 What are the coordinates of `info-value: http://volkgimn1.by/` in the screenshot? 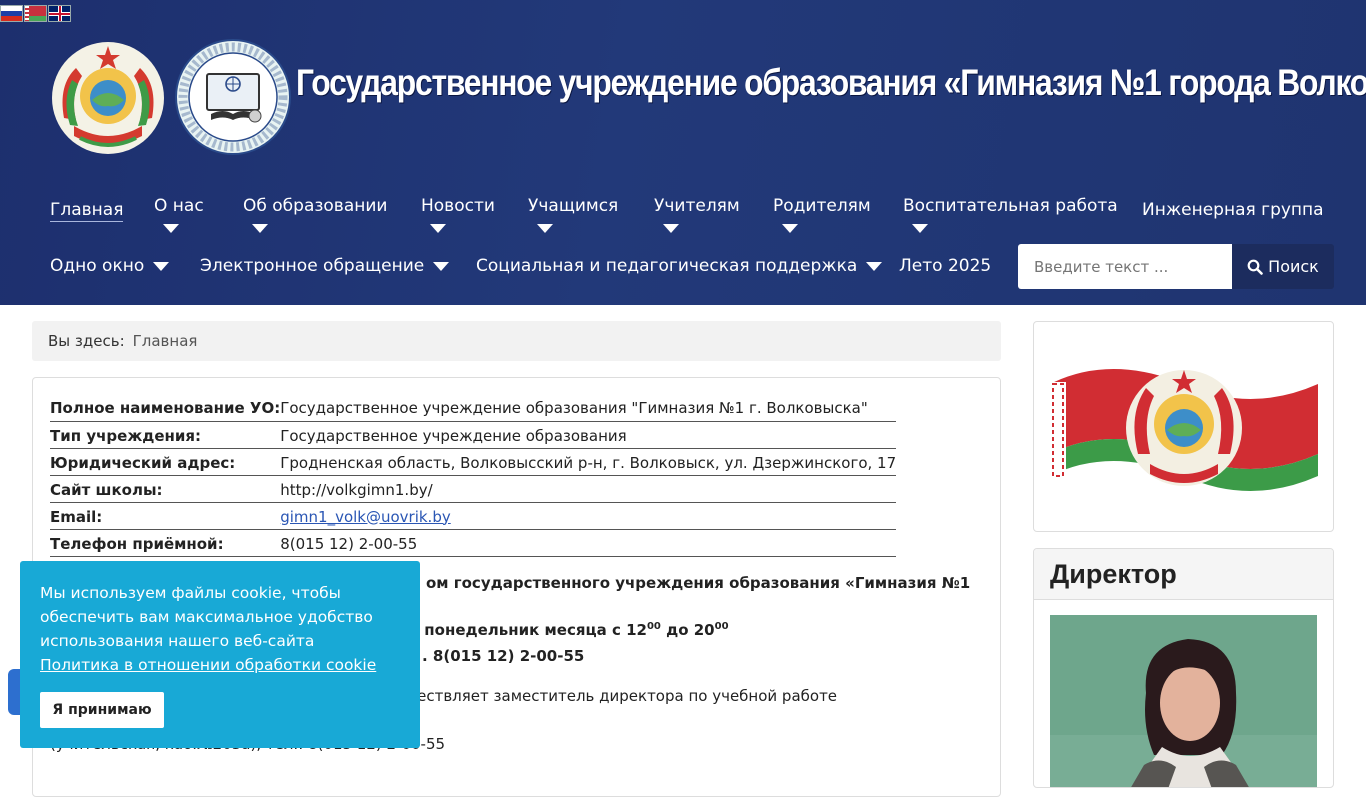 It's located at (588, 489).